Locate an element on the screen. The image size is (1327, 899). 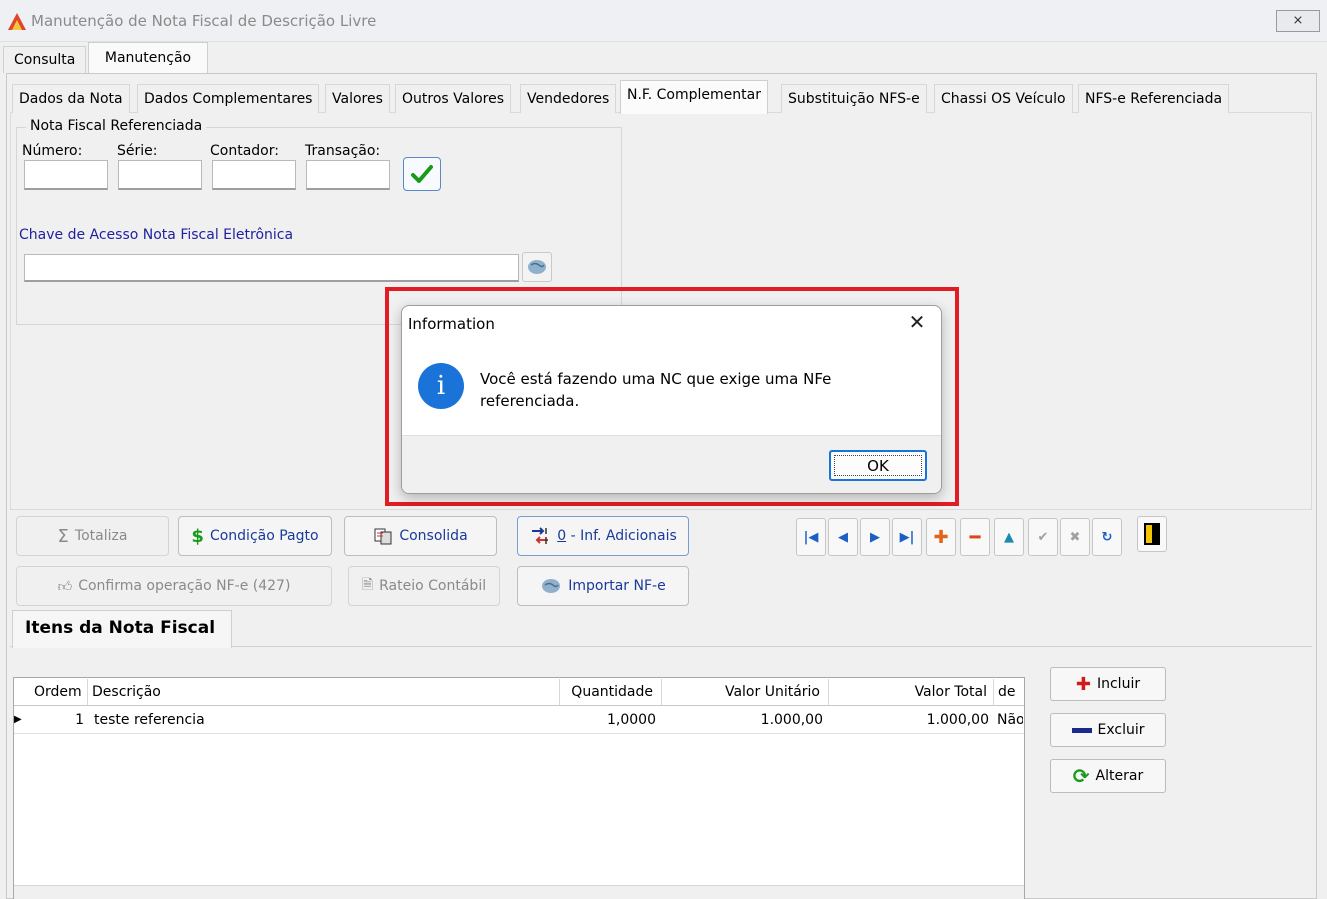
inf-adicionais-button: 0 - Inf. Adicionais is located at coordinates (603, 536).